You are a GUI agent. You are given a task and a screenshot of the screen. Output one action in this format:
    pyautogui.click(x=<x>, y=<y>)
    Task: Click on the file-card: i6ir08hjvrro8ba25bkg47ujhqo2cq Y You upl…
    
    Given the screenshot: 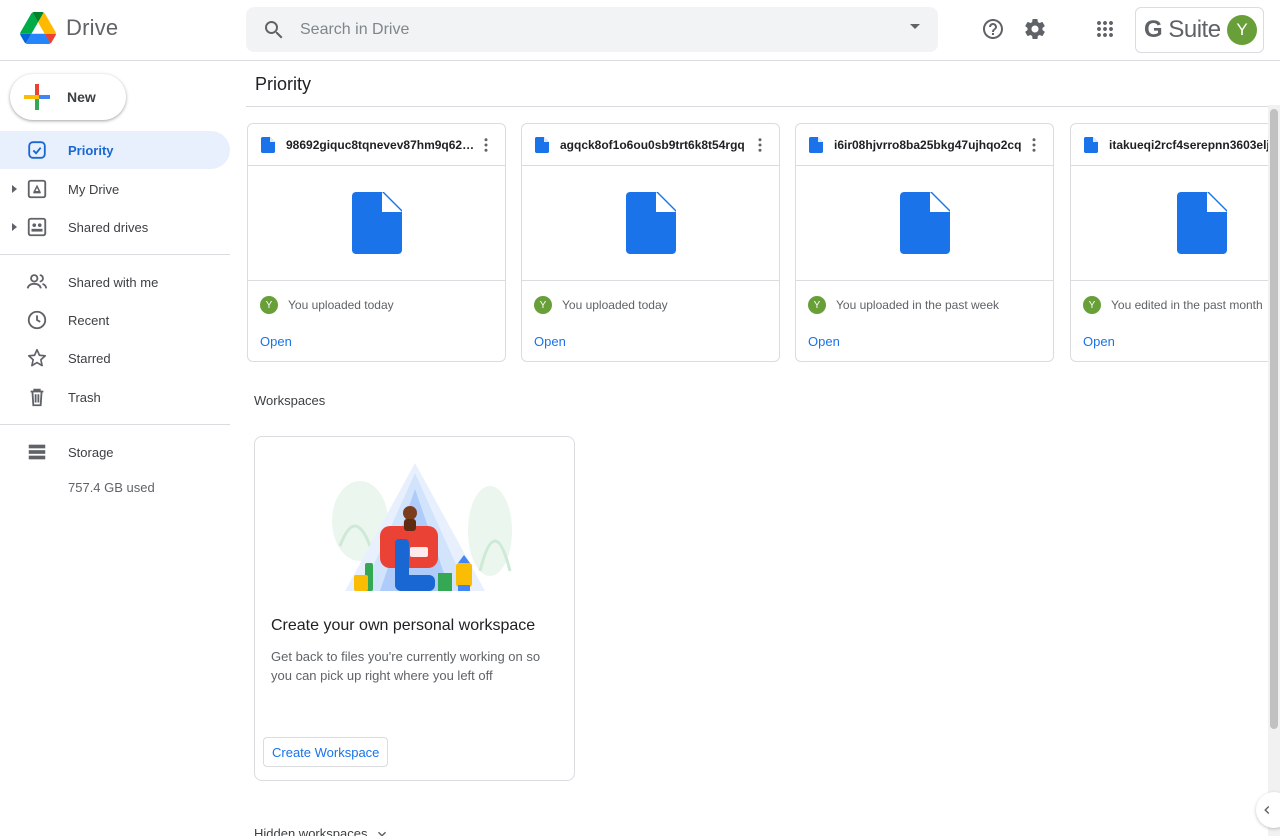 What is the action you would take?
    pyautogui.click(x=924, y=242)
    